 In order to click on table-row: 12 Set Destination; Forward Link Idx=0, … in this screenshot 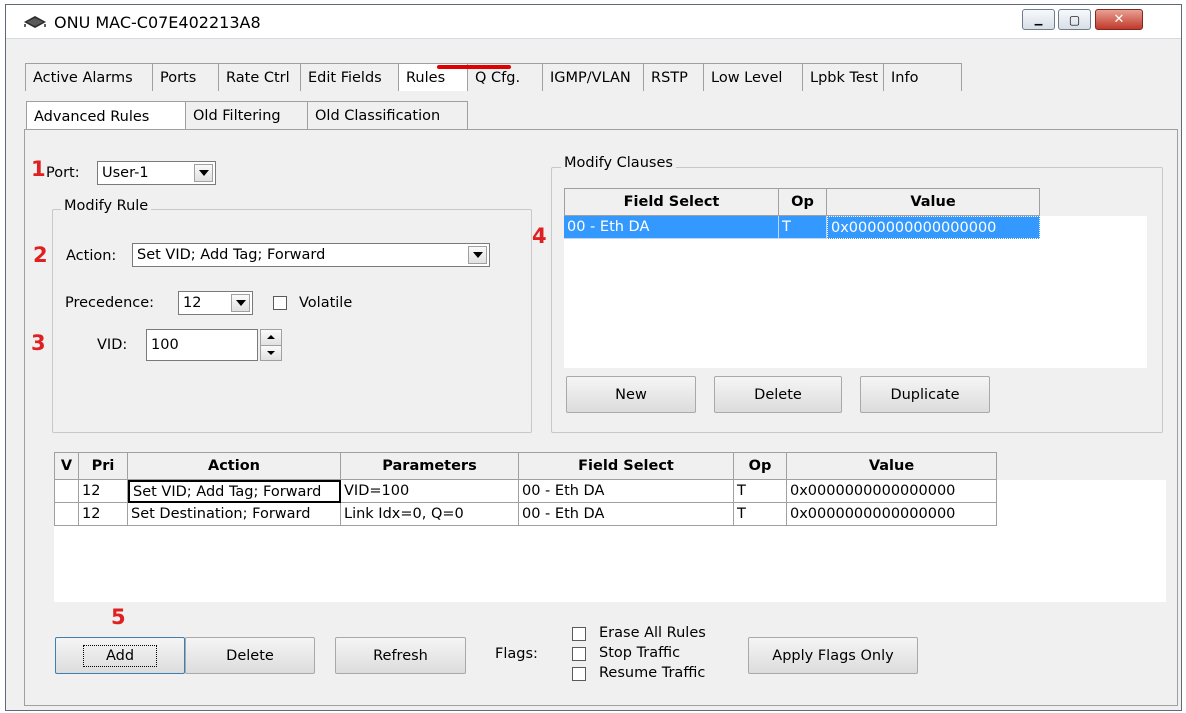, I will do `click(610, 514)`.